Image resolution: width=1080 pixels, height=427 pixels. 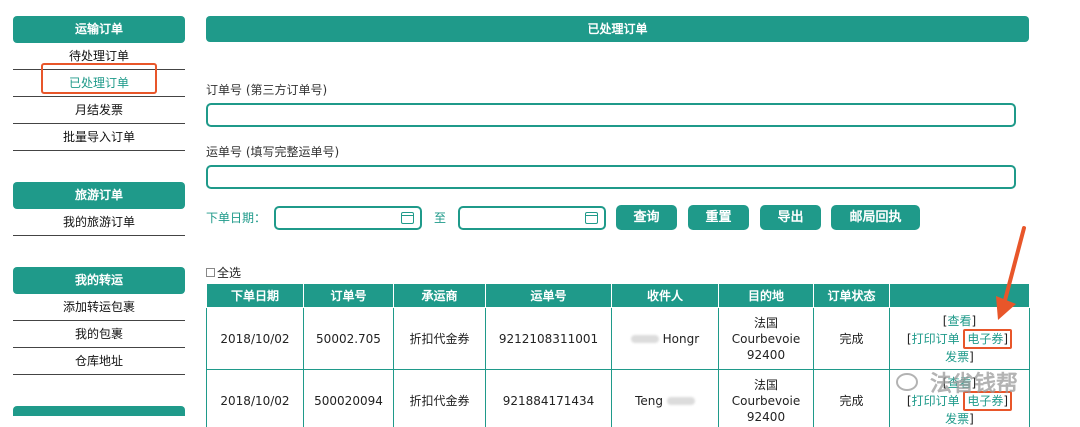 What do you see at coordinates (99, 334) in the screenshot?
I see `sidebar-item-my-packages: 我的包裹` at bounding box center [99, 334].